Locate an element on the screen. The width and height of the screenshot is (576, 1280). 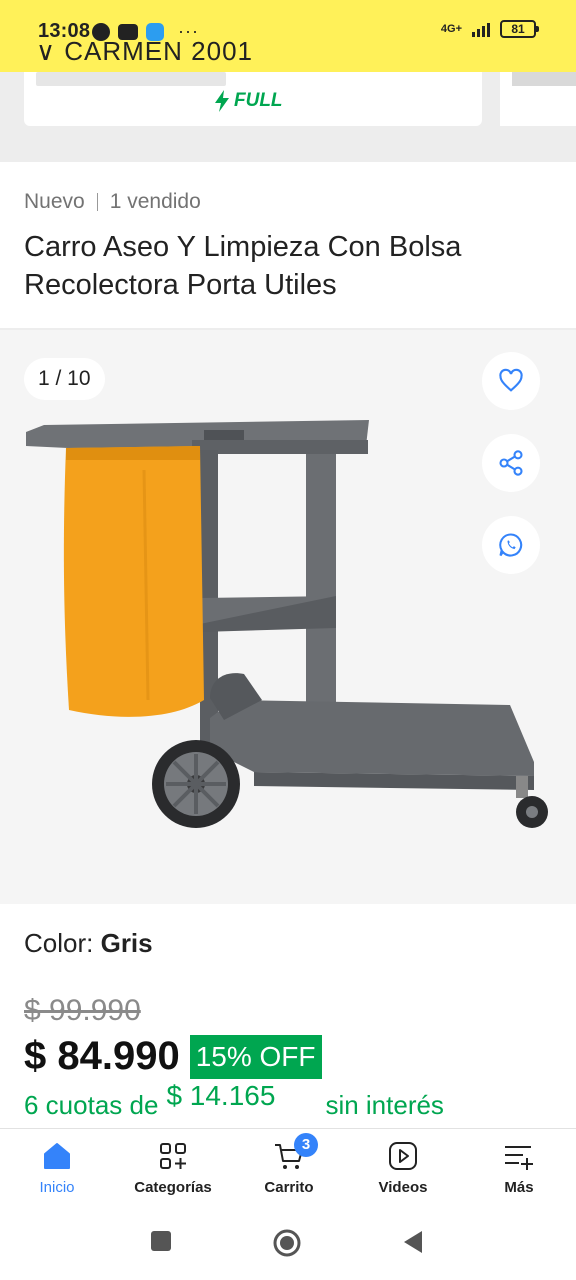
price-row: $ 84.990 15% OFF is located at coordinates (173, 1056).